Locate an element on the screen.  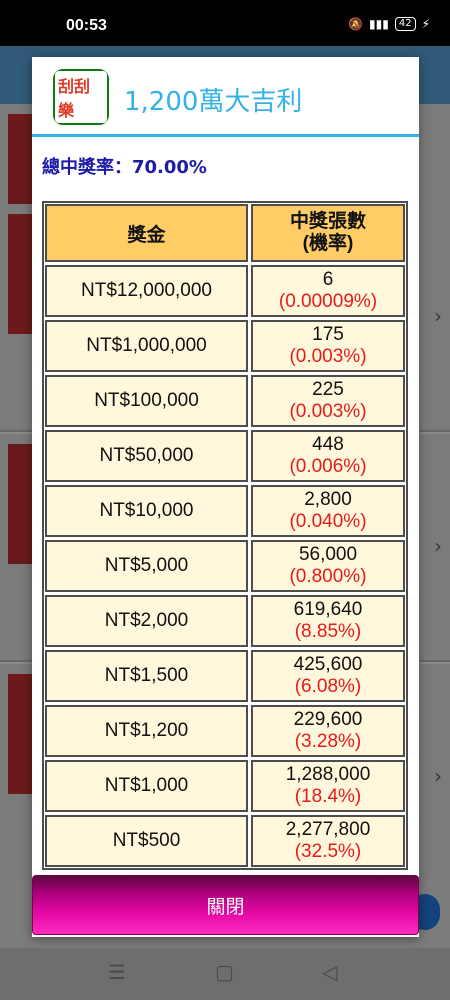
winning-count-cell: 225 (0.003%) is located at coordinates (328, 401).